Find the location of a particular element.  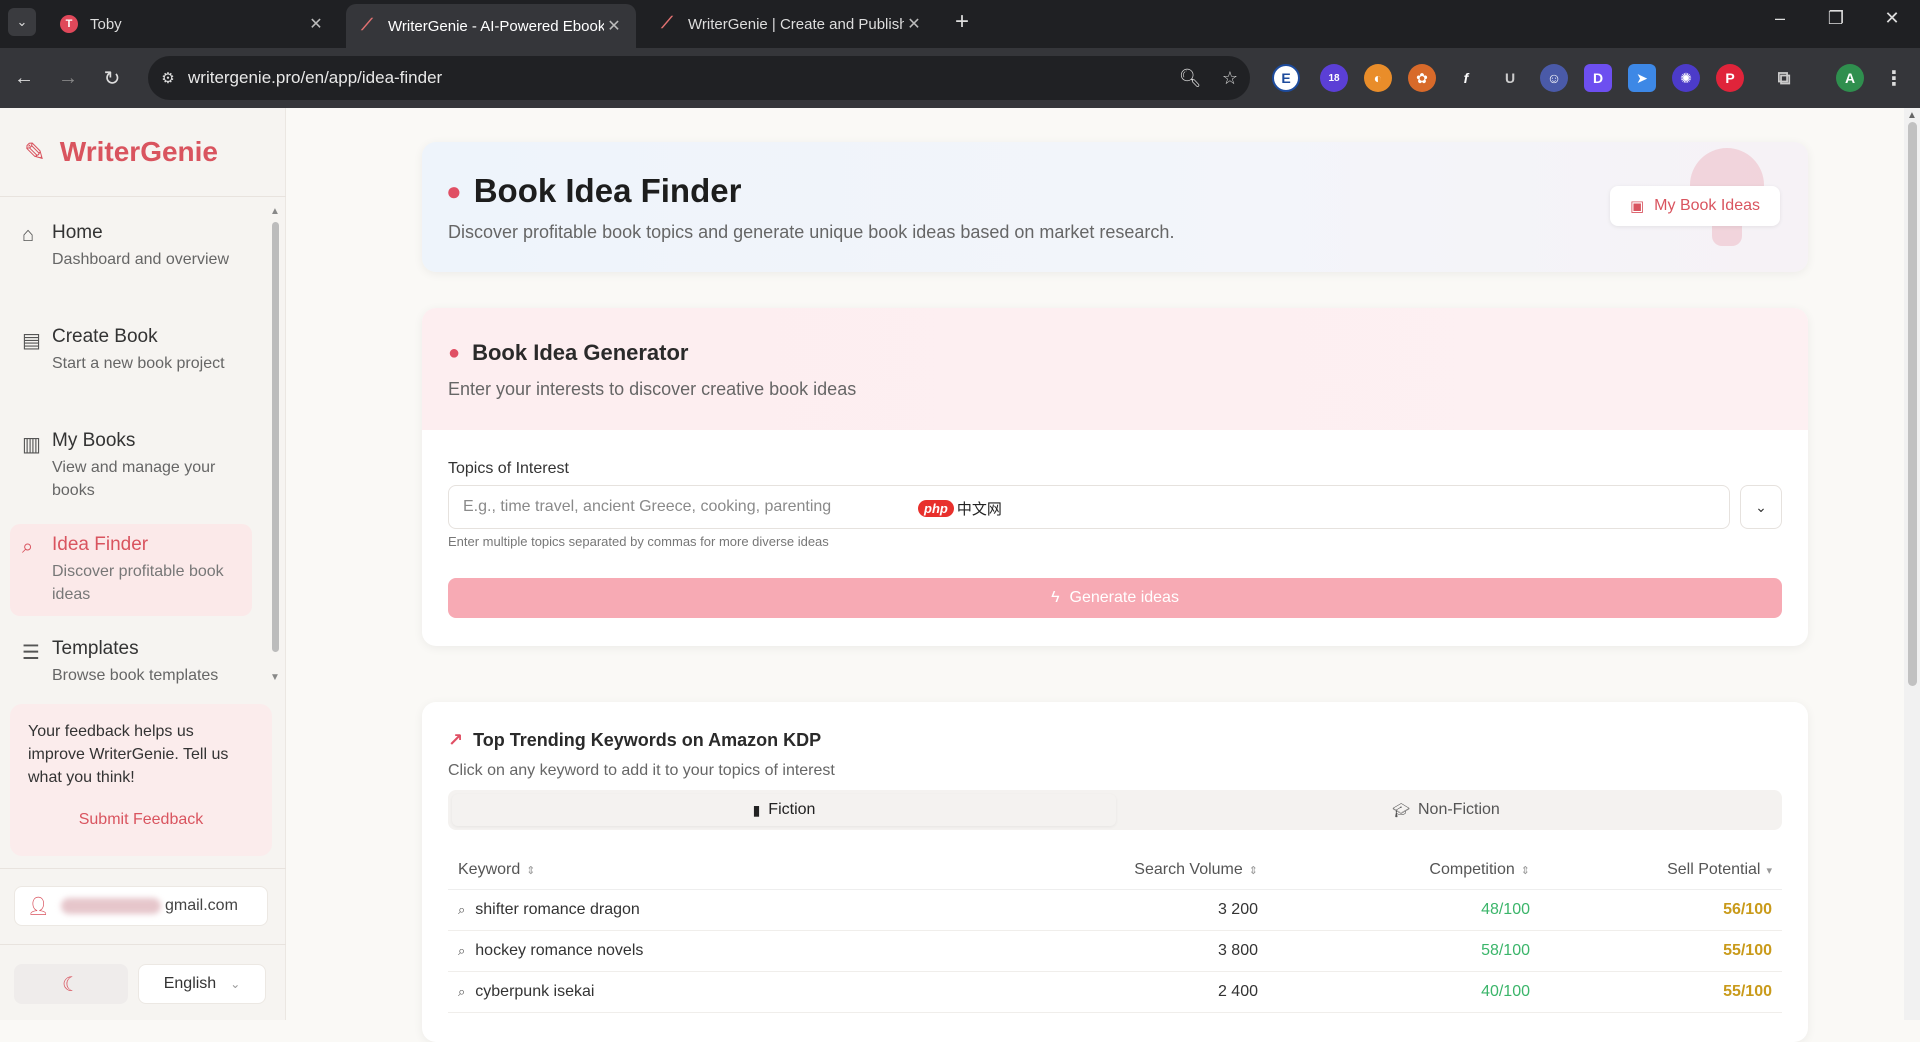

topics-input is located at coordinates (1089, 507).